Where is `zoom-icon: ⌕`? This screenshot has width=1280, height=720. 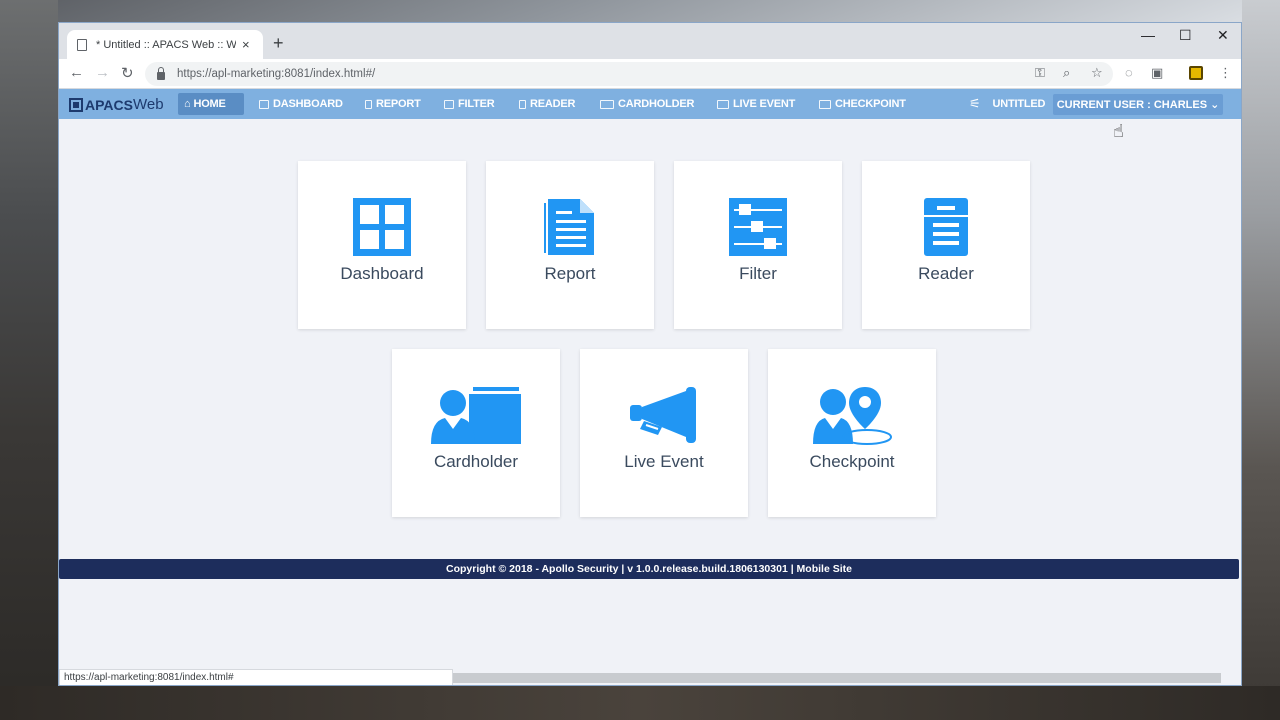
zoom-icon: ⌕ is located at coordinates (1066, 73).